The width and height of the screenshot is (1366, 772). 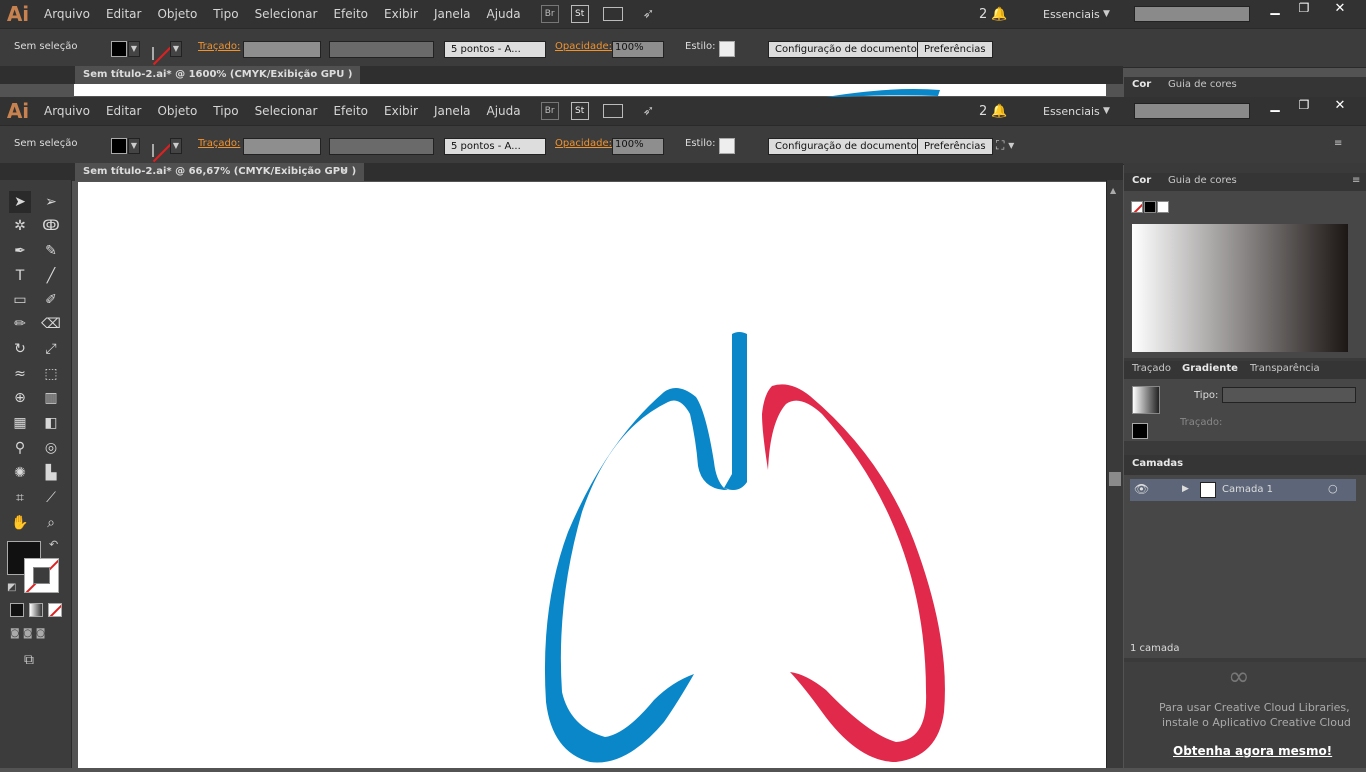 What do you see at coordinates (579, 14) in the screenshot?
I see `stock-button: St` at bounding box center [579, 14].